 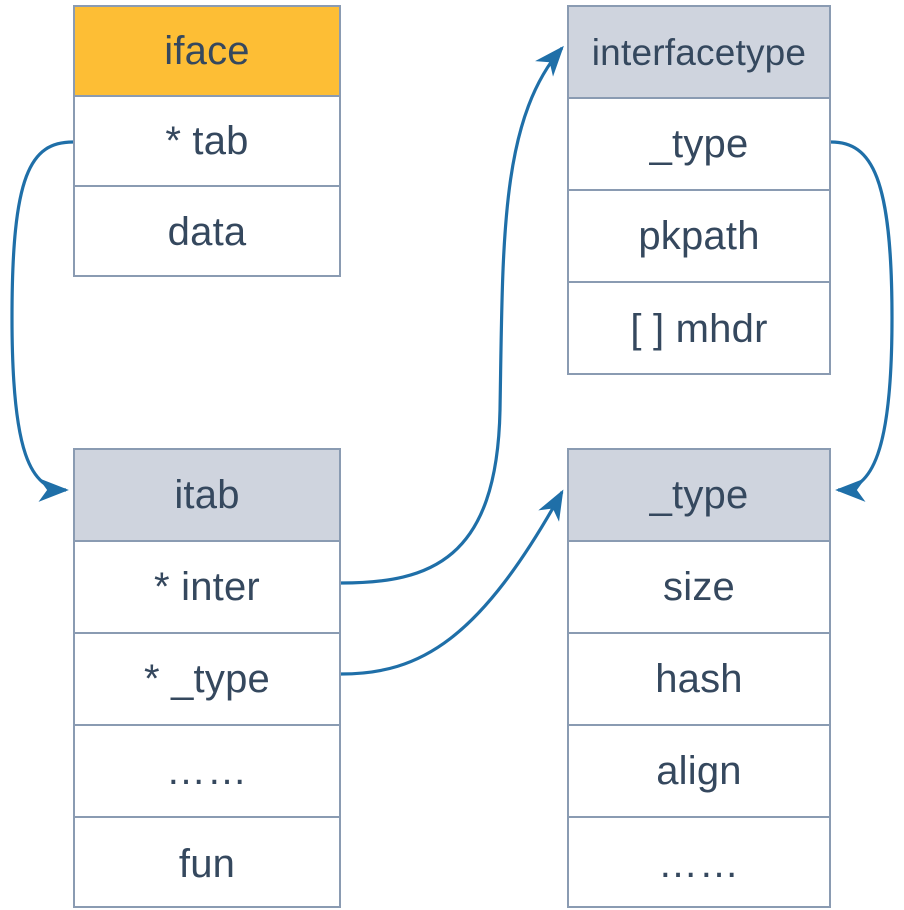 What do you see at coordinates (207, 232) in the screenshot?
I see `struct-field-iface-data: data` at bounding box center [207, 232].